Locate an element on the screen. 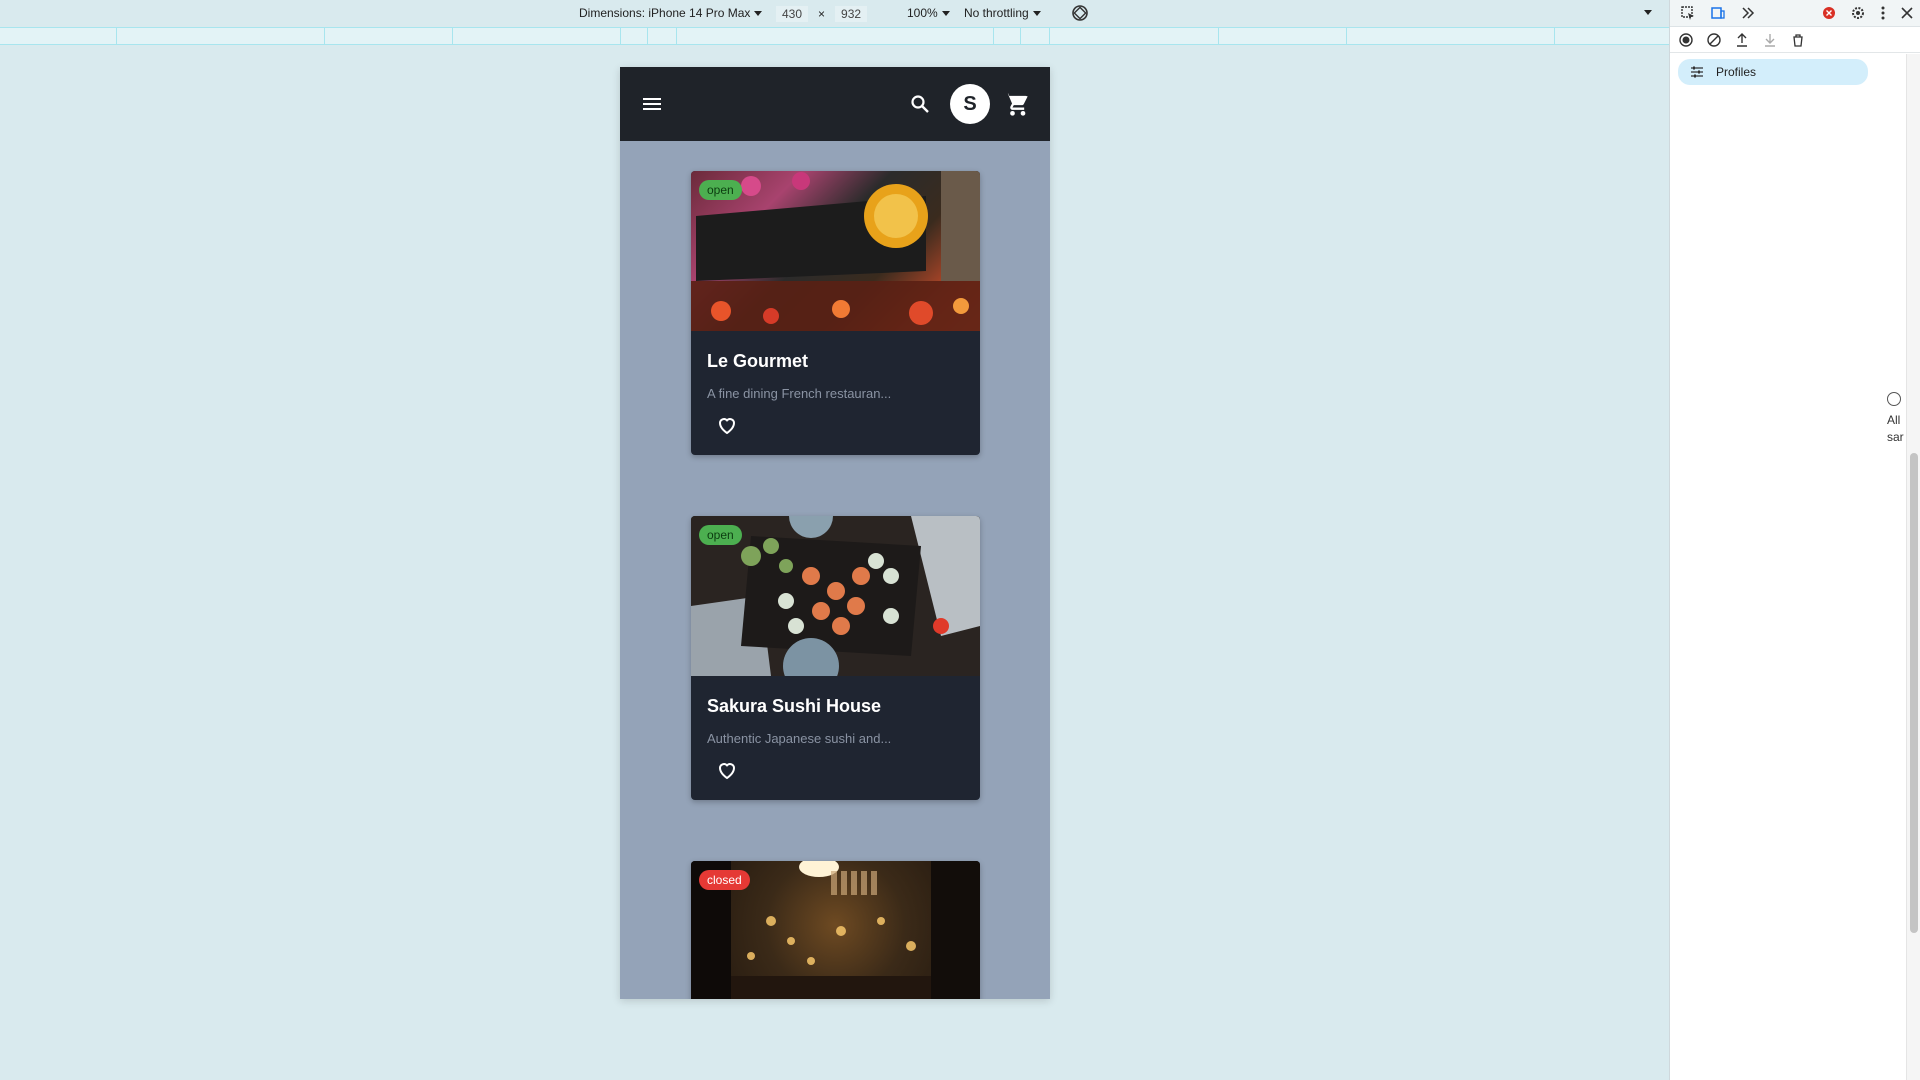 Image resolution: width=1920 pixels, height=1080 pixels. record-icon is located at coordinates (1686, 40).